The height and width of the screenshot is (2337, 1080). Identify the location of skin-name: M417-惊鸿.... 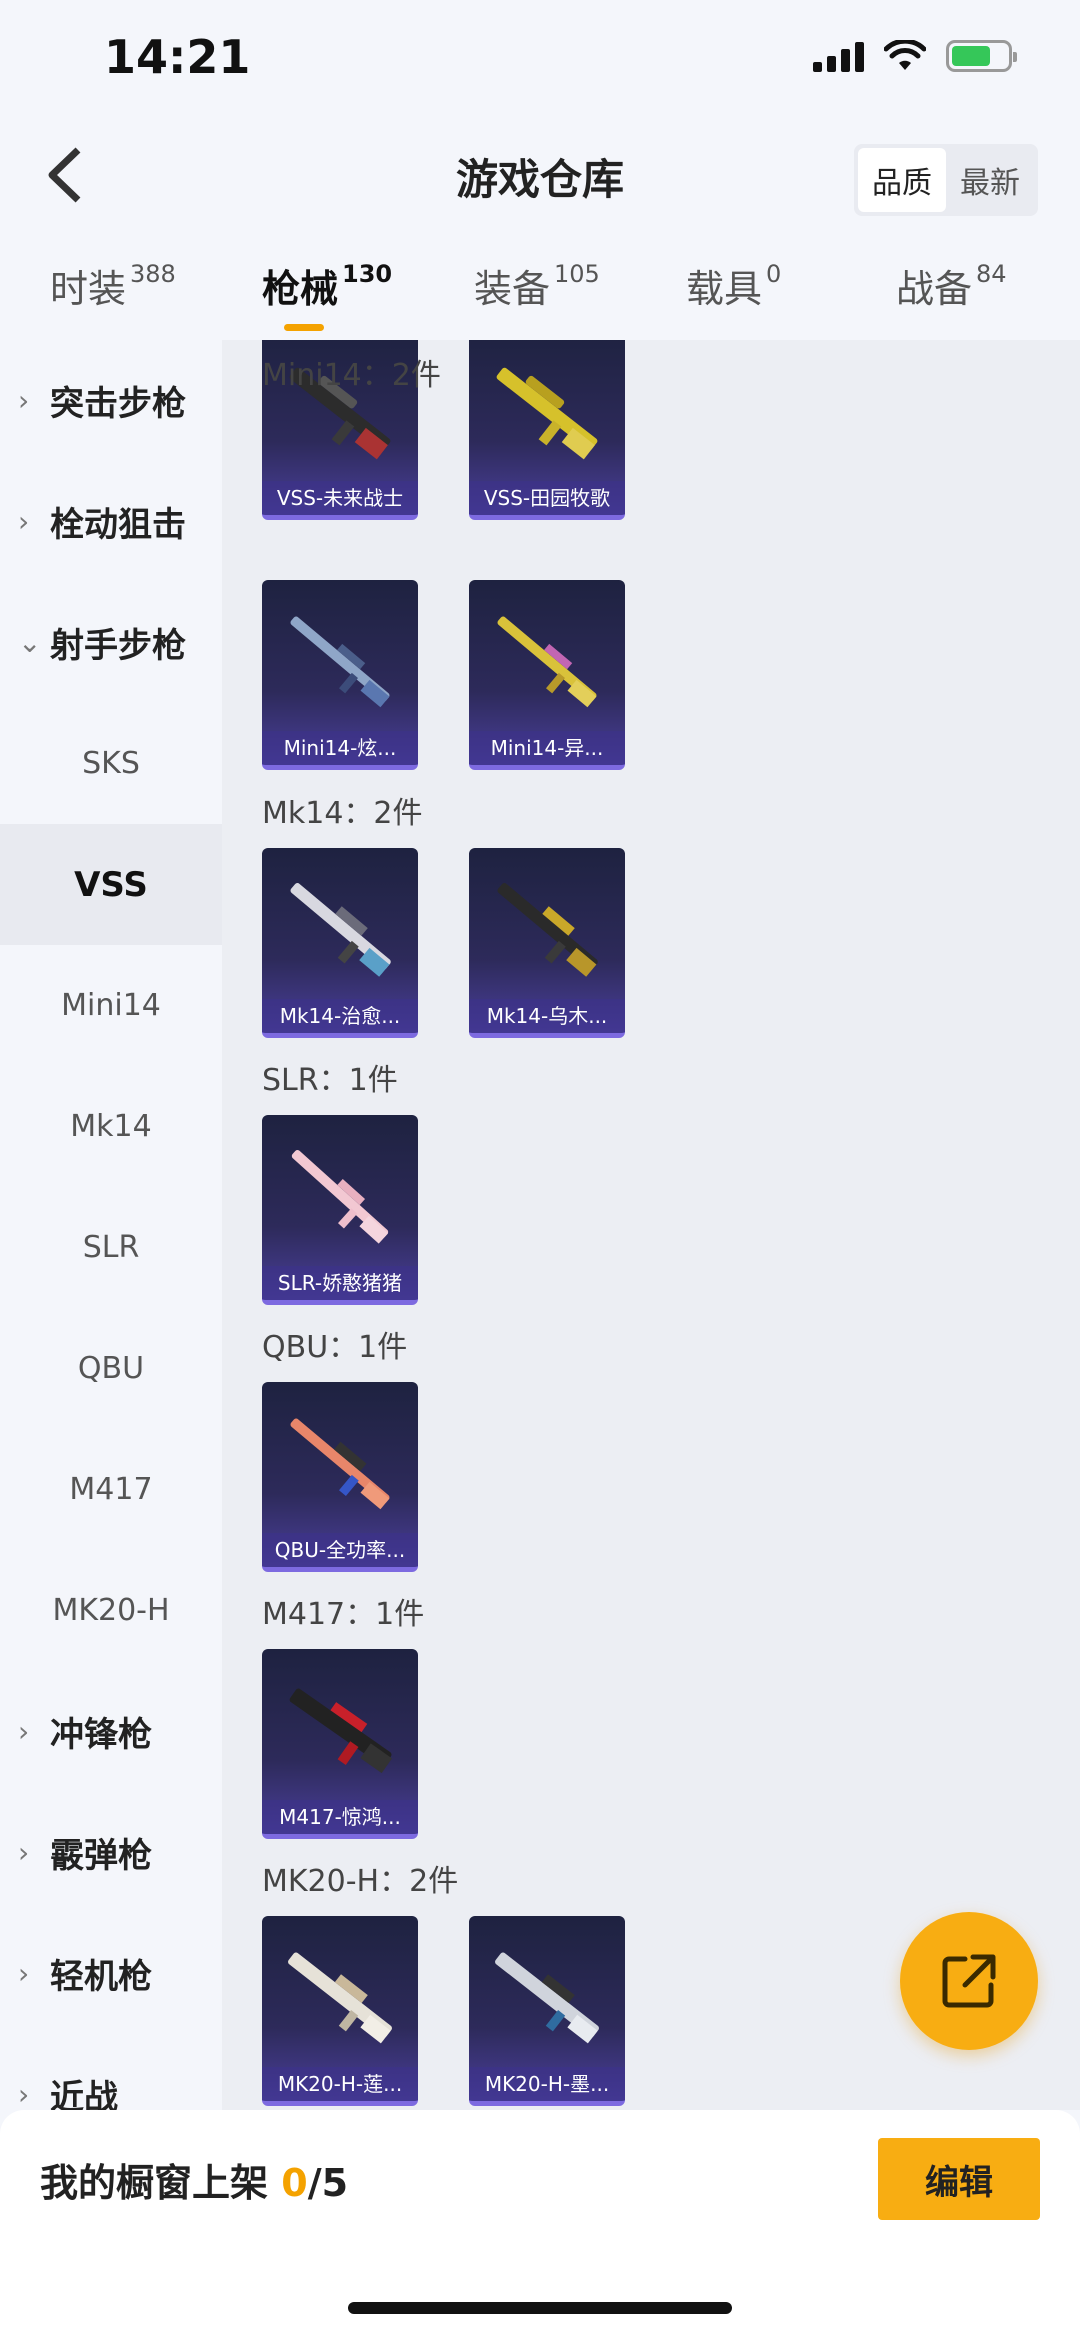
(340, 1817).